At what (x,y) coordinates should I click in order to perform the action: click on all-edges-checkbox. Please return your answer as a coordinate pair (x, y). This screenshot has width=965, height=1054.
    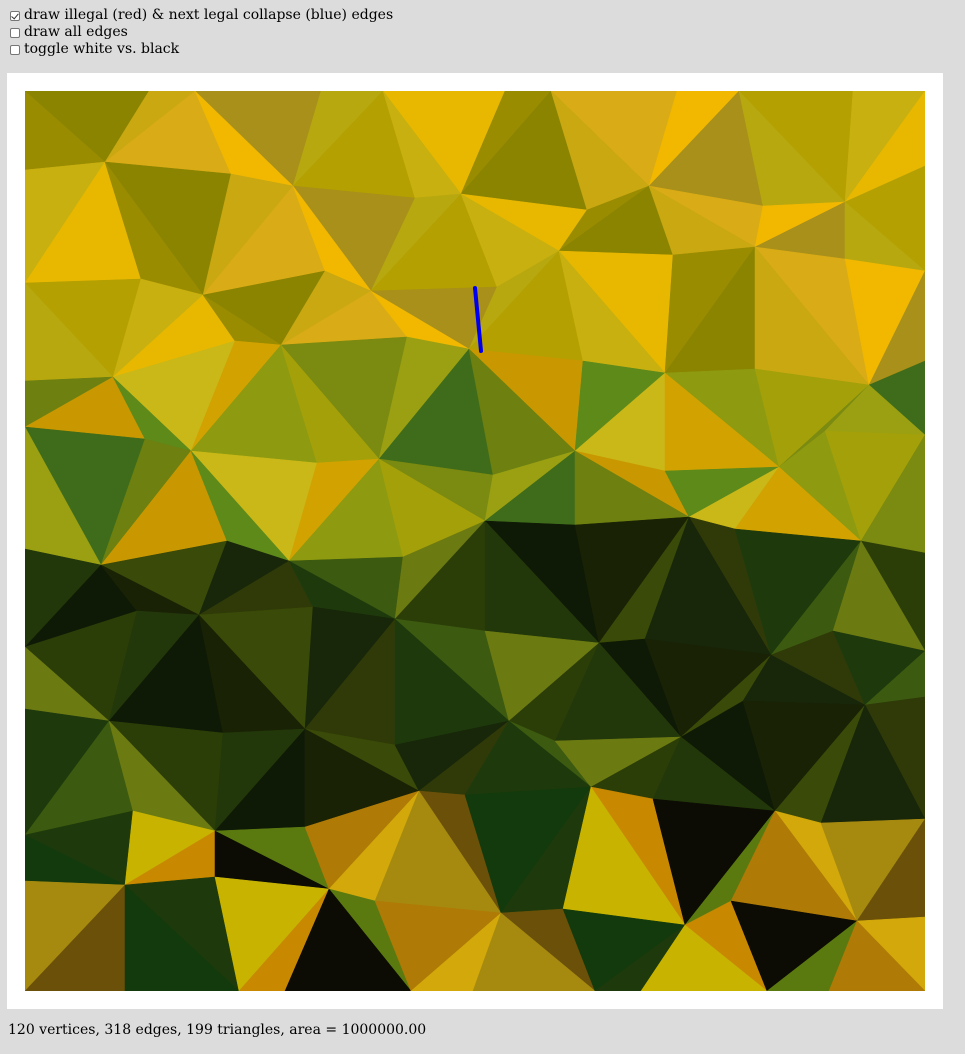
    Looking at the image, I should click on (15, 32).